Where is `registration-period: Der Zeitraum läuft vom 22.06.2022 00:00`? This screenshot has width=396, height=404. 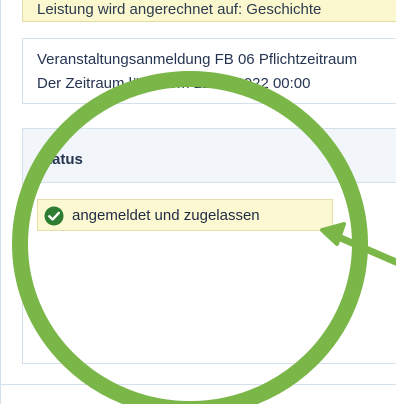 registration-period: Der Zeitraum läuft vom 22.06.2022 00:00 is located at coordinates (174, 83).